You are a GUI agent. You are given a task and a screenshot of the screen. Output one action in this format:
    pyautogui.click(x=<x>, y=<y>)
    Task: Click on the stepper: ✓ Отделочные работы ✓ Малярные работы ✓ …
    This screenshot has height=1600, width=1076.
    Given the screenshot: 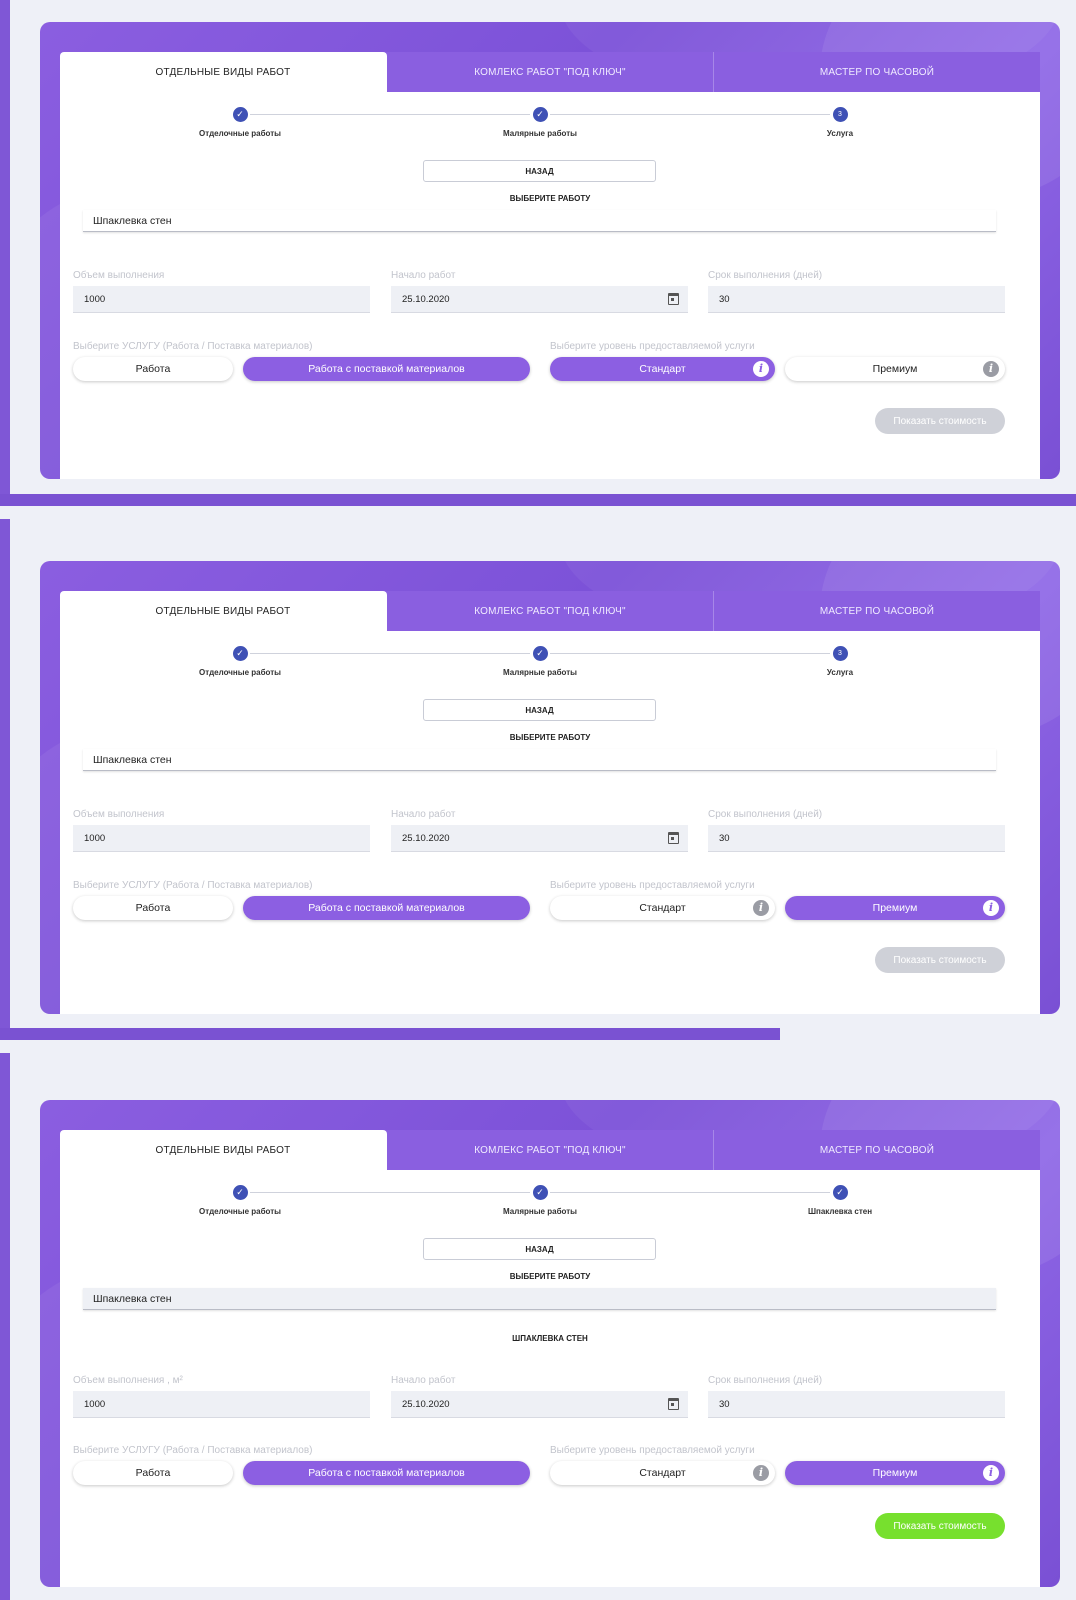 What is the action you would take?
    pyautogui.click(x=550, y=1205)
    